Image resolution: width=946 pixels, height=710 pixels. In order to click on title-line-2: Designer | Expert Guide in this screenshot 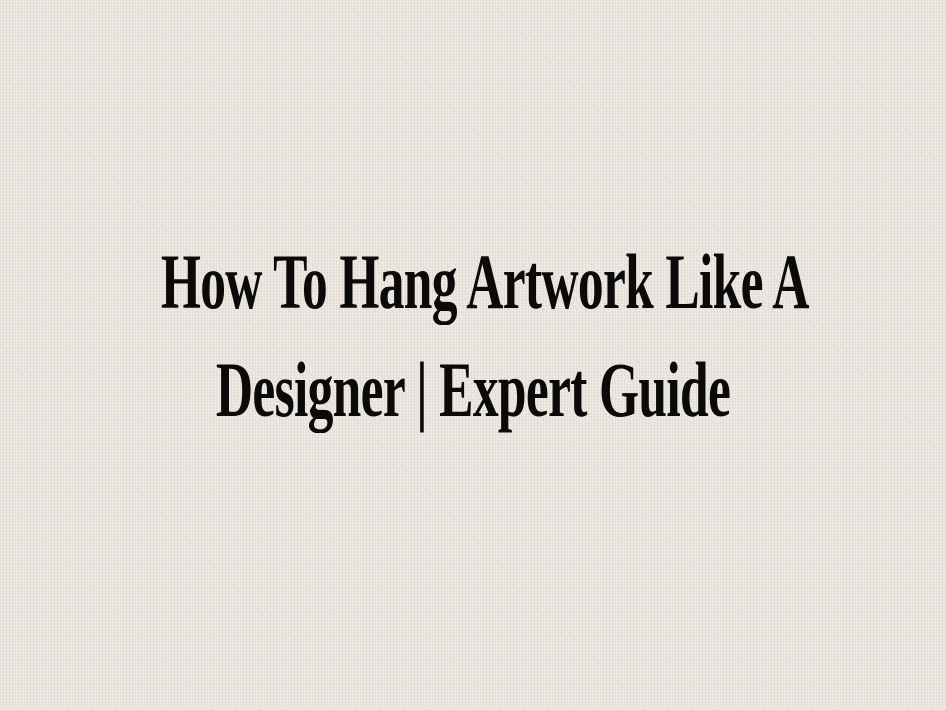, I will do `click(473, 389)`.